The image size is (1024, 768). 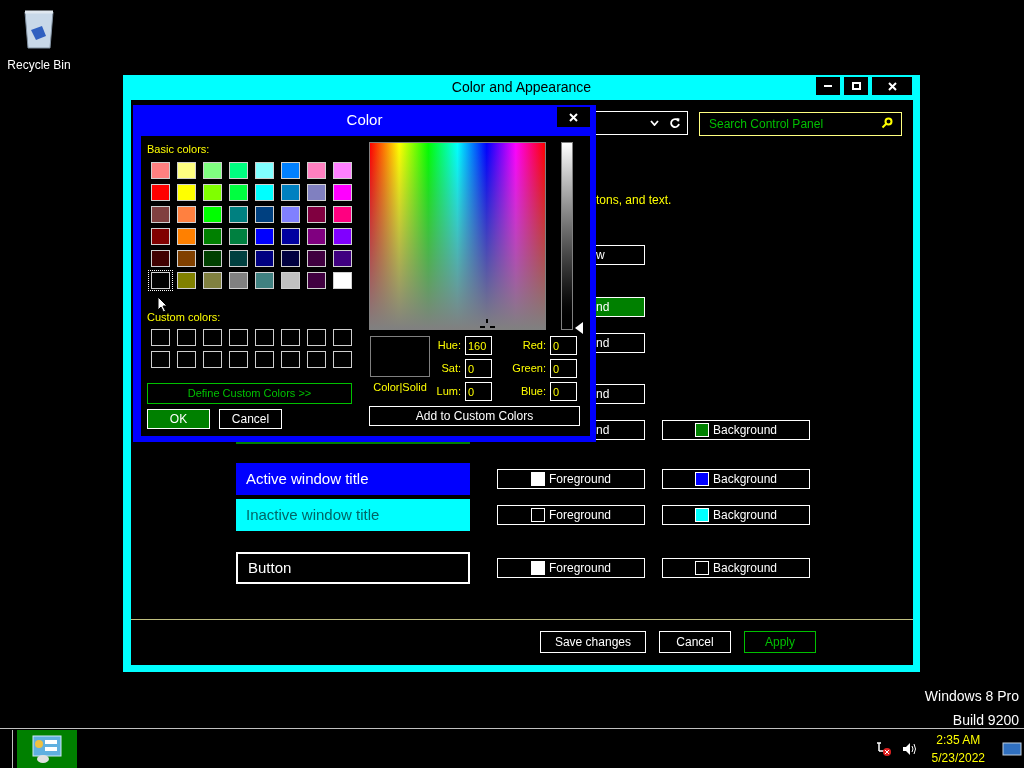 What do you see at coordinates (909, 748) in the screenshot?
I see `speaker-icon` at bounding box center [909, 748].